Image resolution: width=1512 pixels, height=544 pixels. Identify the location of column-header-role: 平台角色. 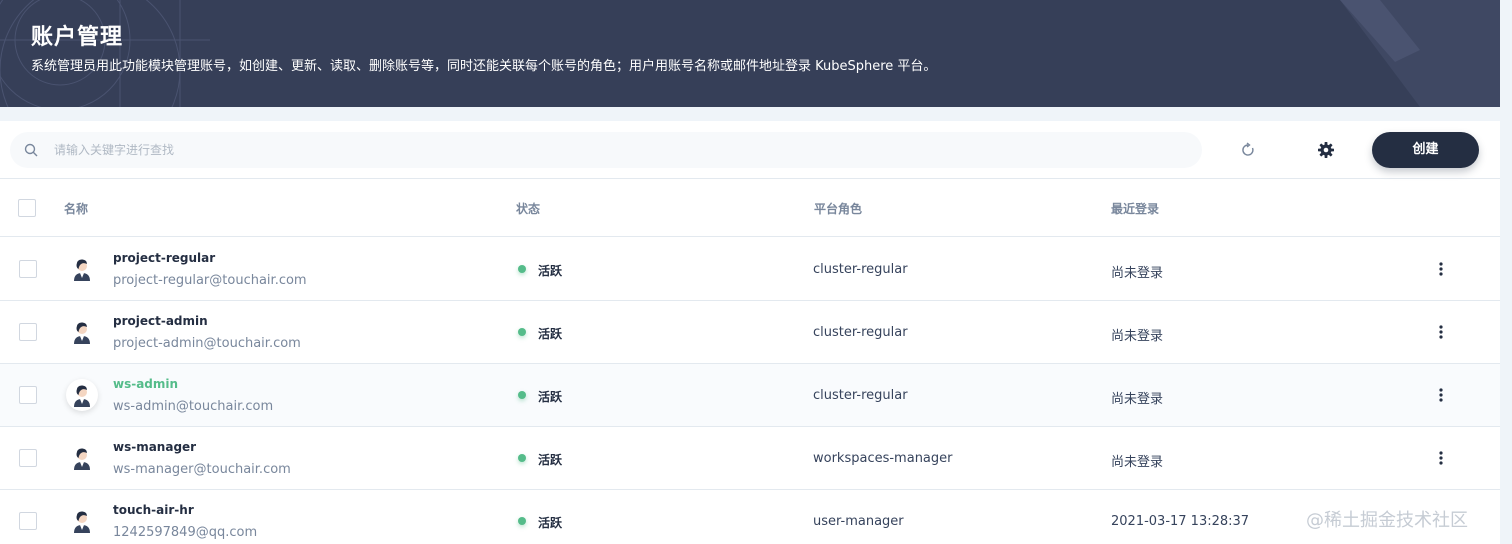
(838, 208).